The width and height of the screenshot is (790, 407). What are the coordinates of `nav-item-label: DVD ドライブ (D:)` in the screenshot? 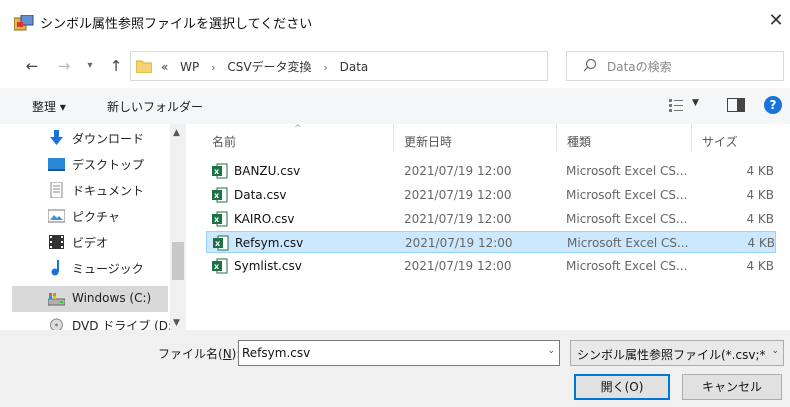 It's located at (124, 324).